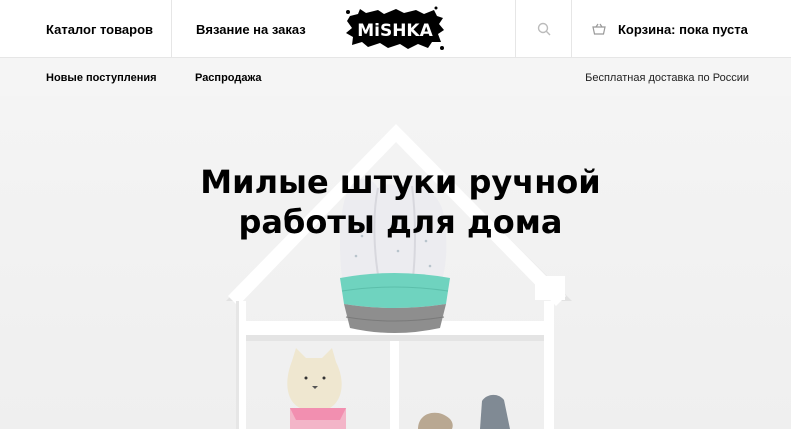 This screenshot has height=429, width=791. Describe the element at coordinates (599, 29) in the screenshot. I see `basket-icon` at that location.